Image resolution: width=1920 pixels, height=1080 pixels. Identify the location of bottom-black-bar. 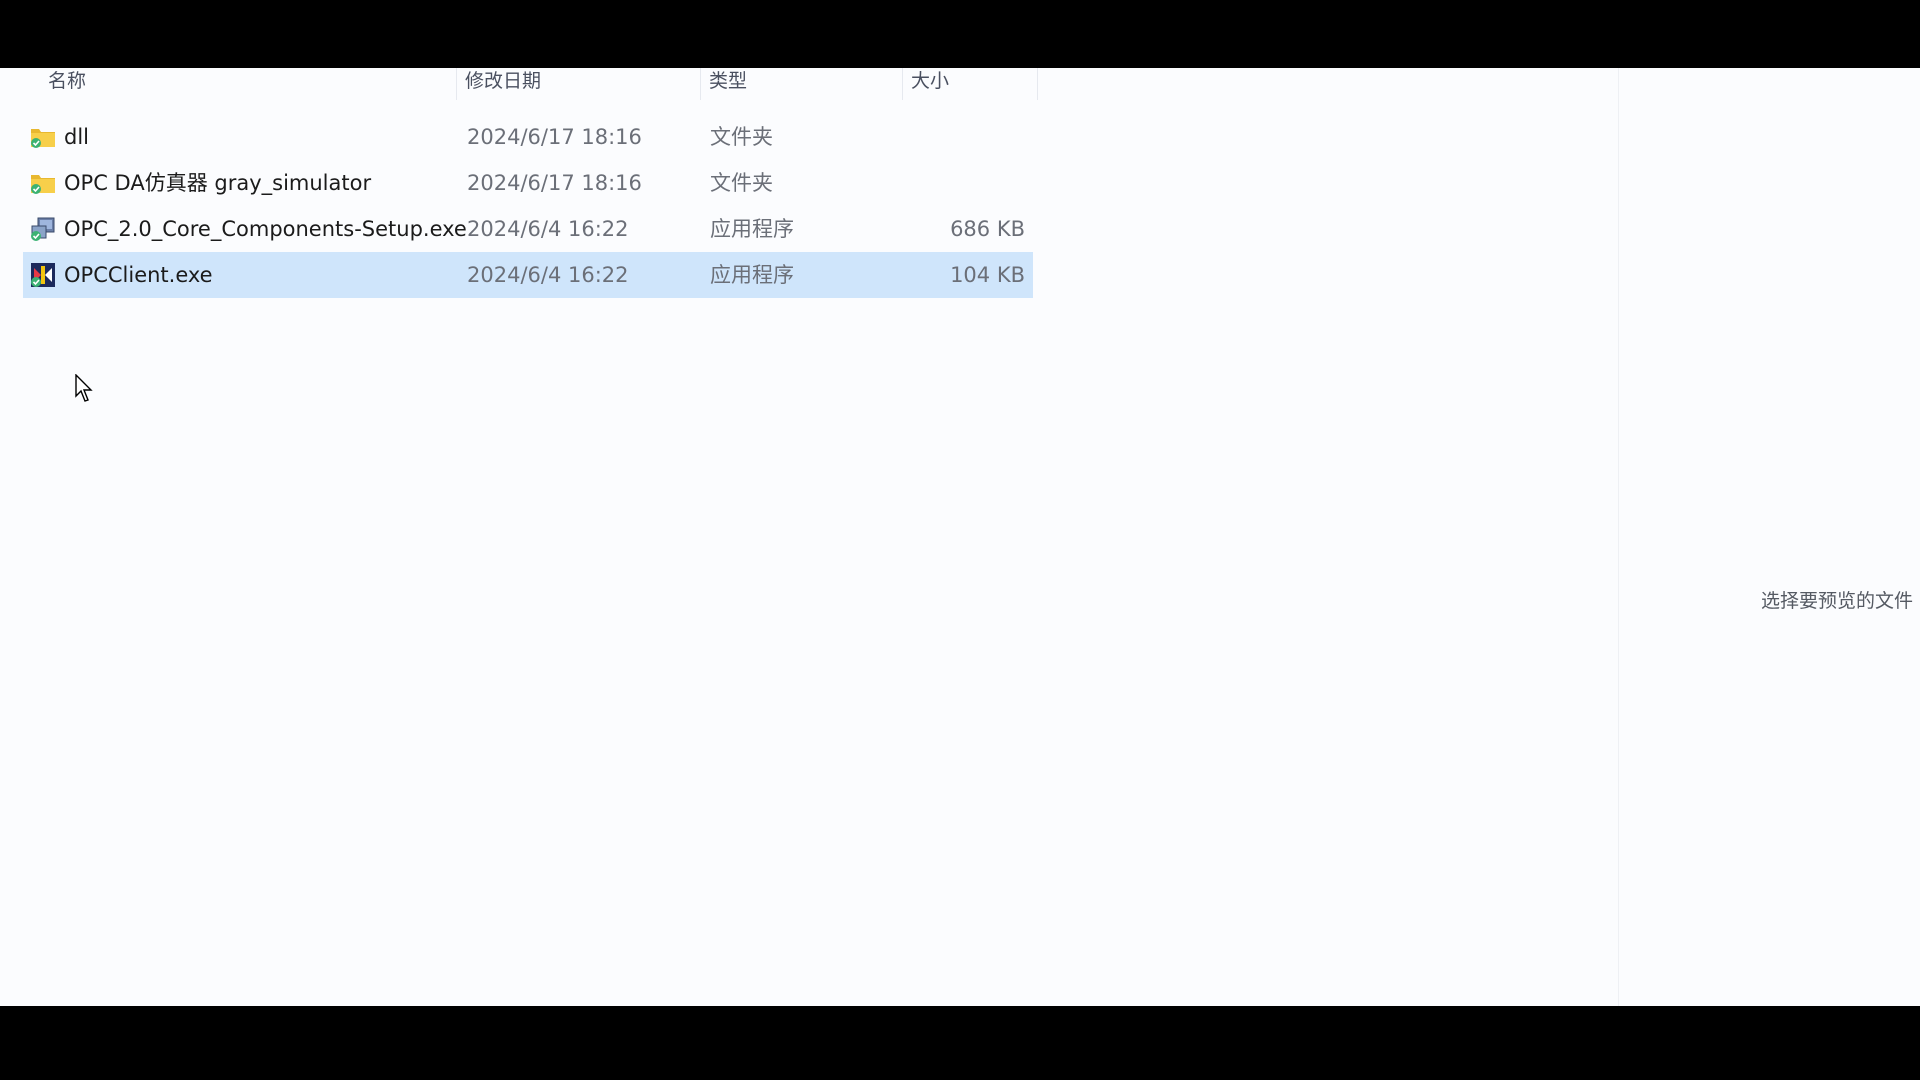
(960, 1043).